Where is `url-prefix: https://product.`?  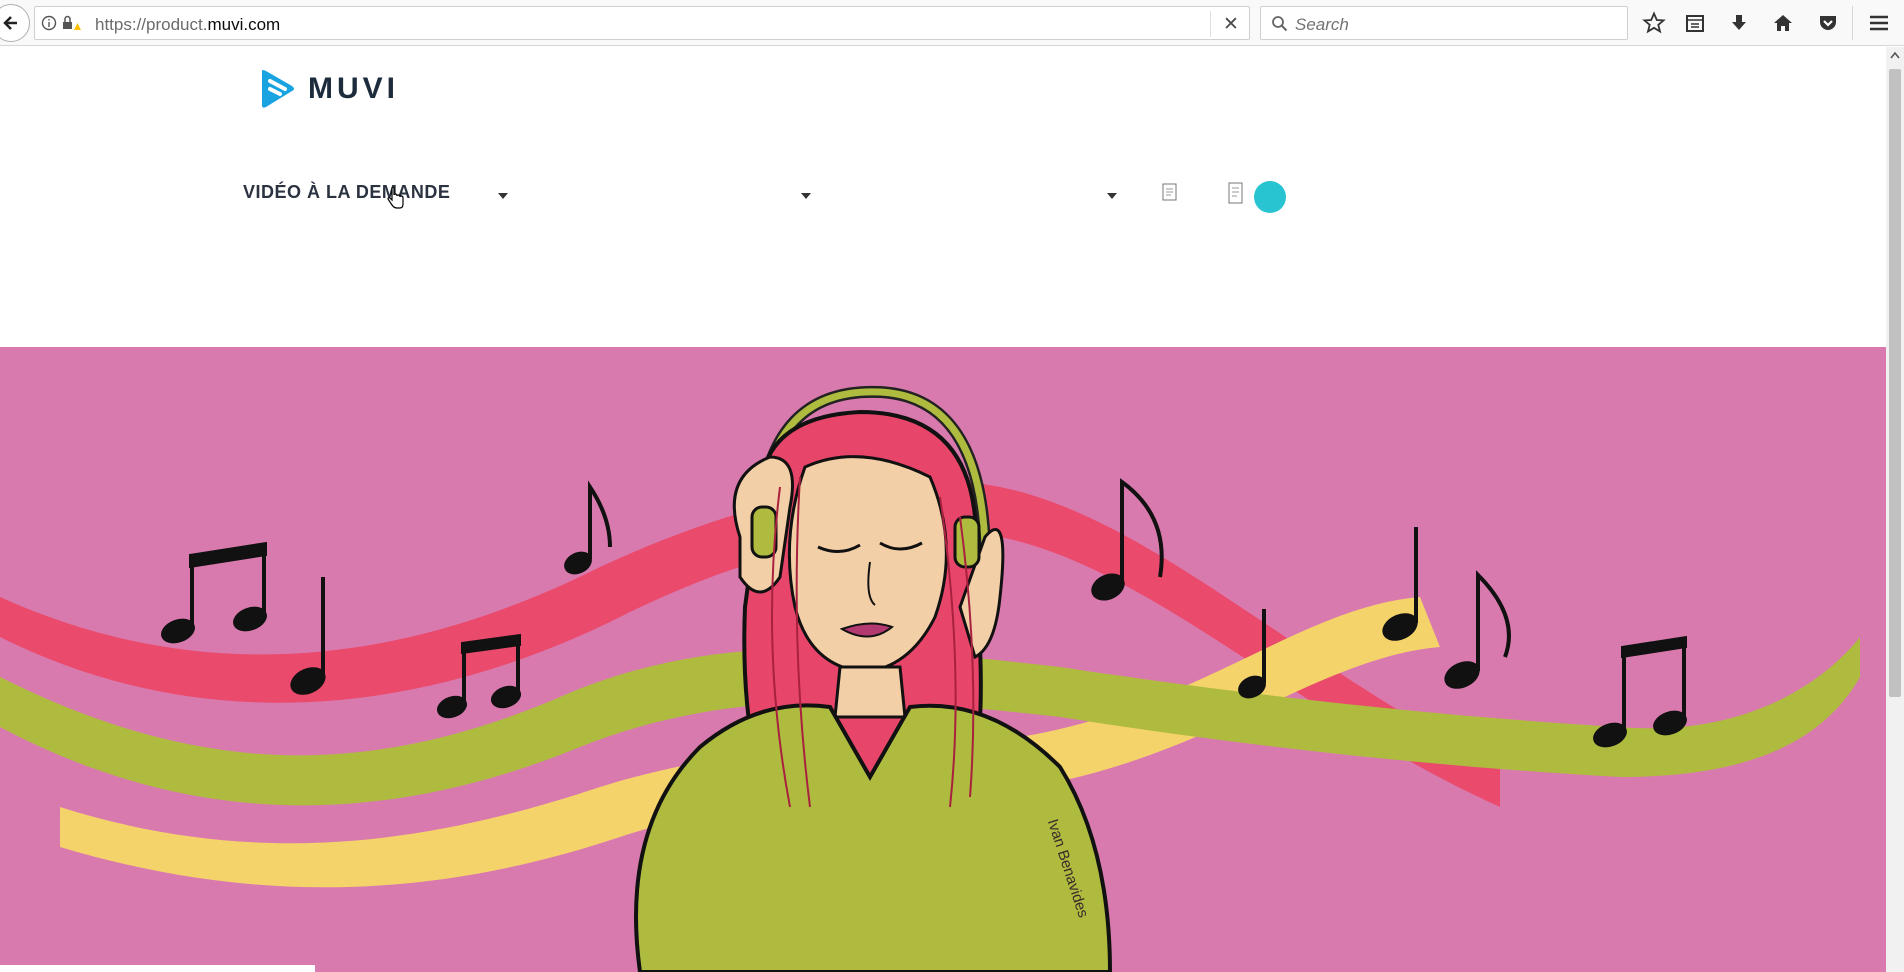
url-prefix: https://product. is located at coordinates (151, 24).